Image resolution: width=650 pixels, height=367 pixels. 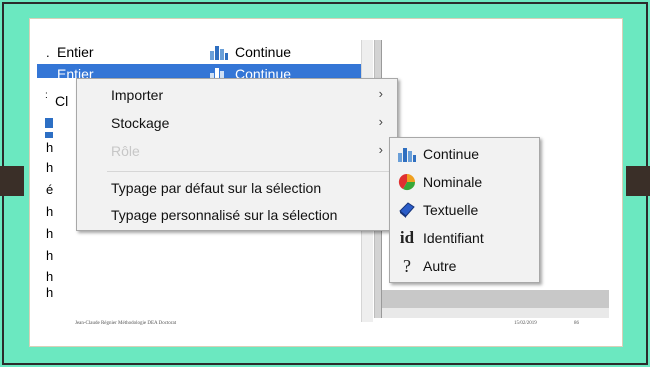 I want to click on submenu-item-autre: ? Autre, so click(x=464, y=266).